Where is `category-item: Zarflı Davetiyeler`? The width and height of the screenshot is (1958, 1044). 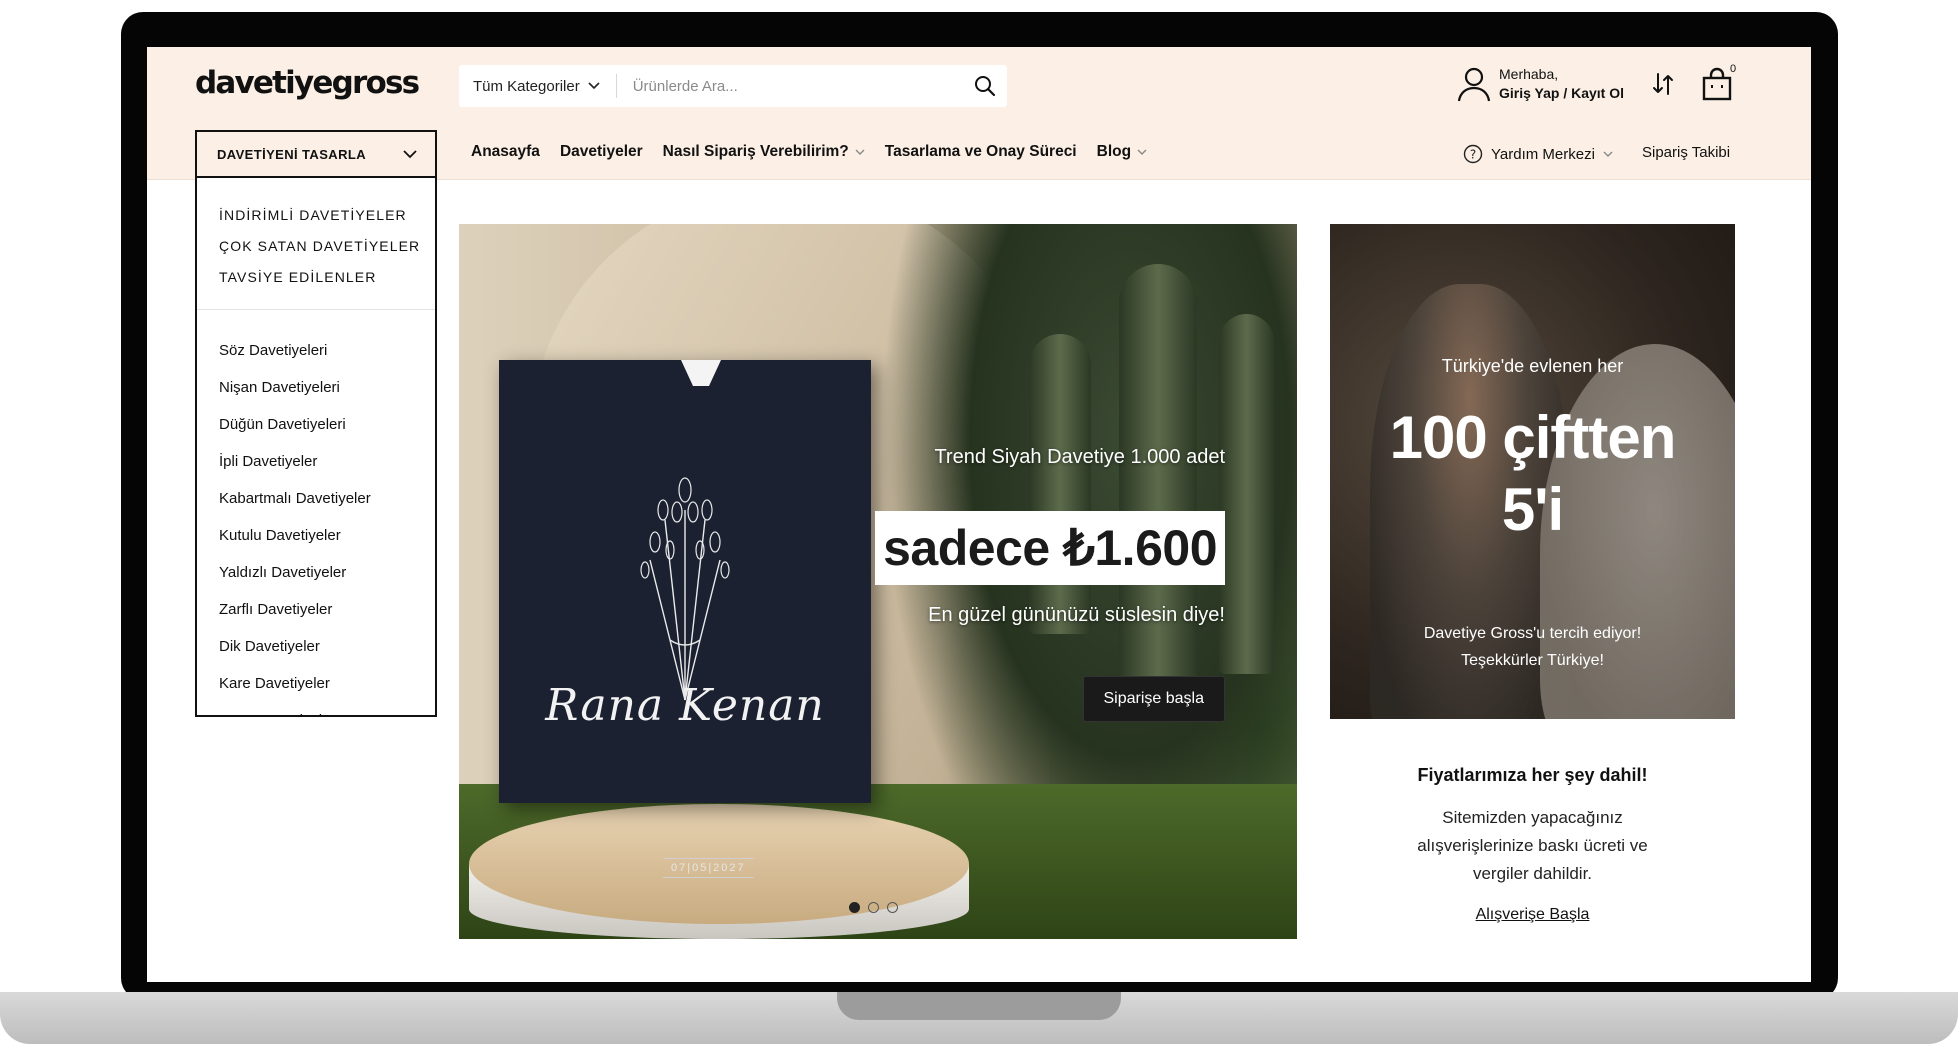
category-item: Zarflı Davetiyeler is located at coordinates (327, 609).